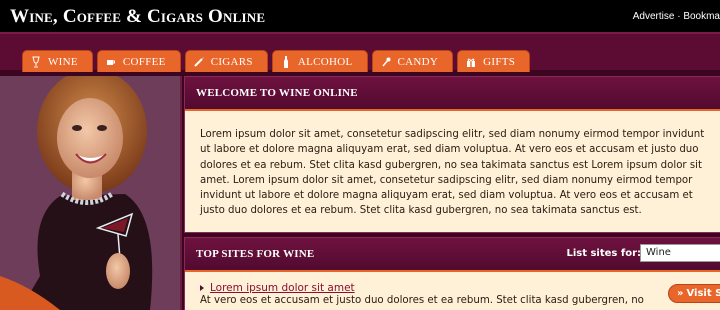 Image resolution: width=720 pixels, height=310 pixels. I want to click on tab-candy: CANDY, so click(412, 61).